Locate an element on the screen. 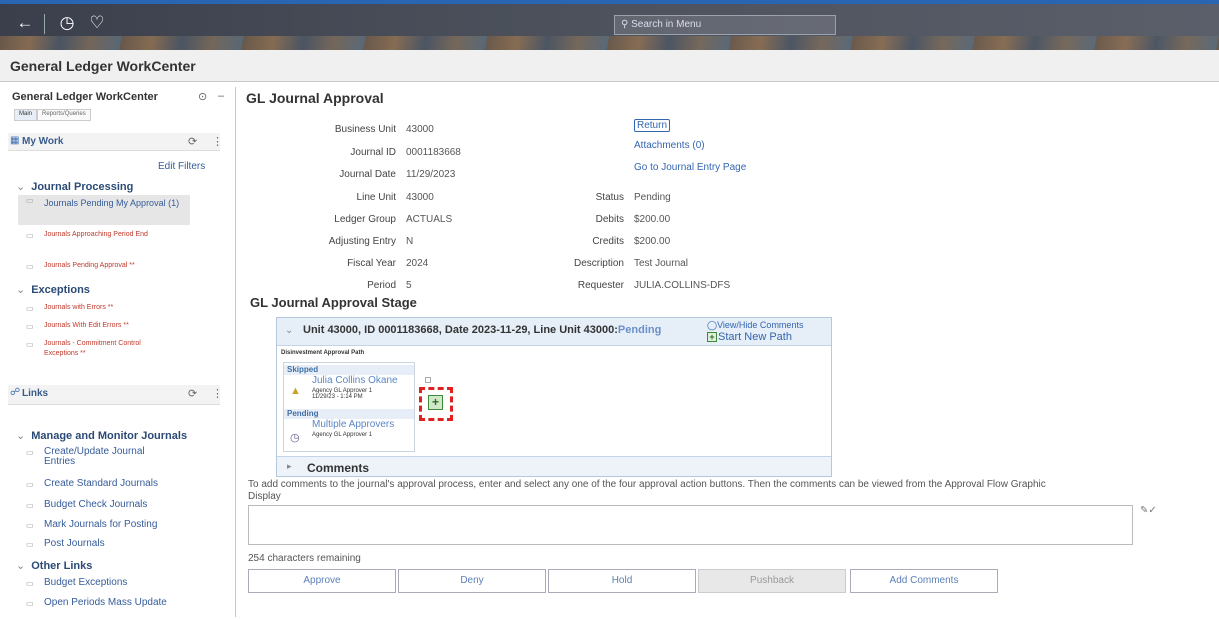 Image resolution: width=1219 pixels, height=620 pixels. field-label: Line Unit is located at coordinates (376, 197).